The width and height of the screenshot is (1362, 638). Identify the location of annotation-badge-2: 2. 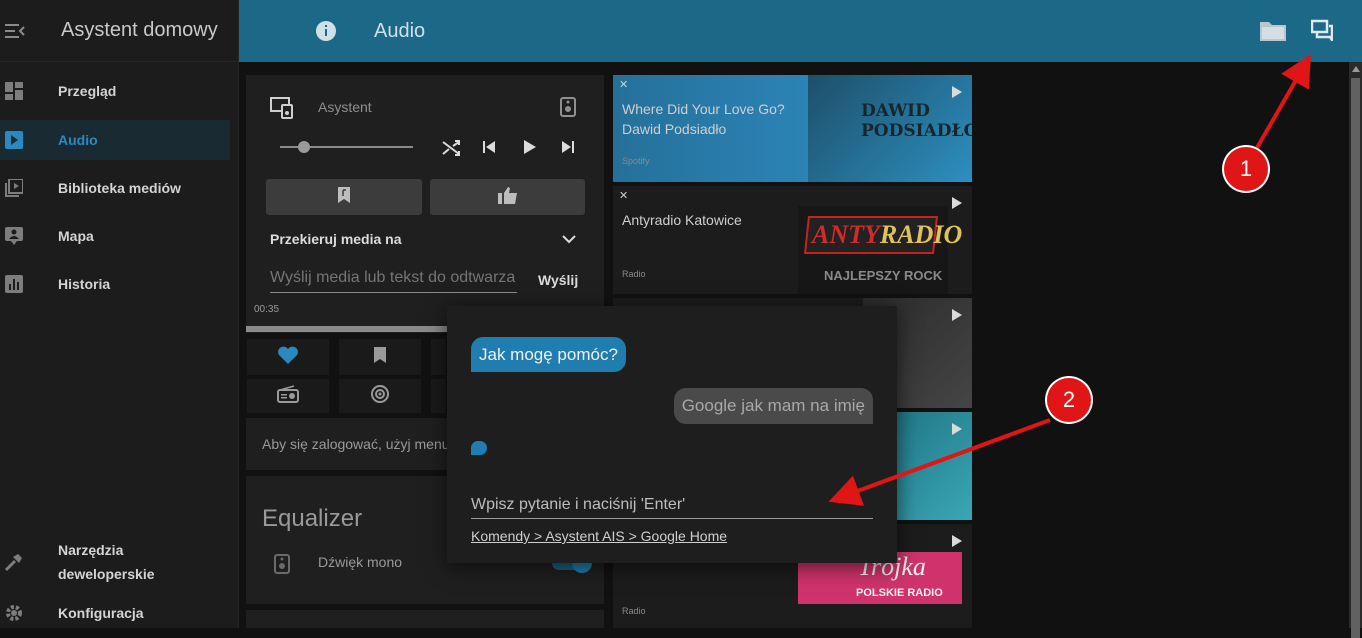
(1069, 400).